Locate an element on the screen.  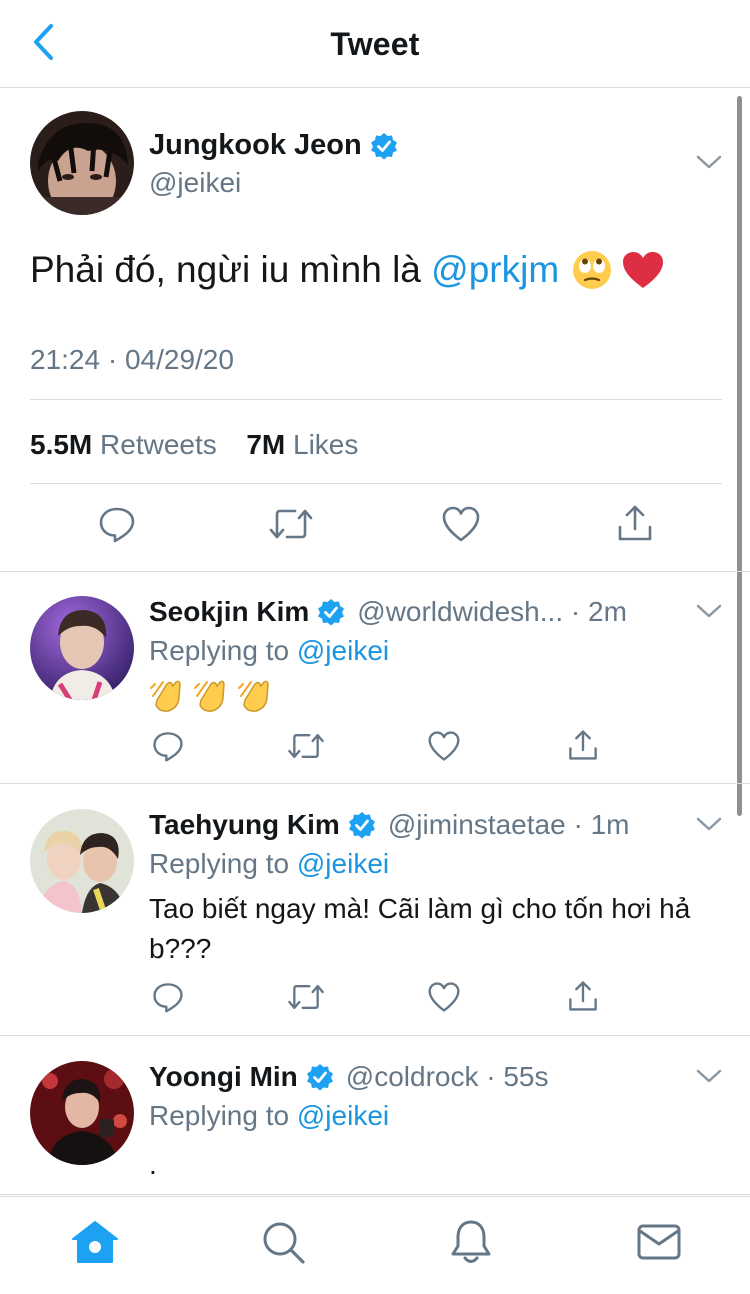
notifications-bell-icon is located at coordinates (471, 1244).